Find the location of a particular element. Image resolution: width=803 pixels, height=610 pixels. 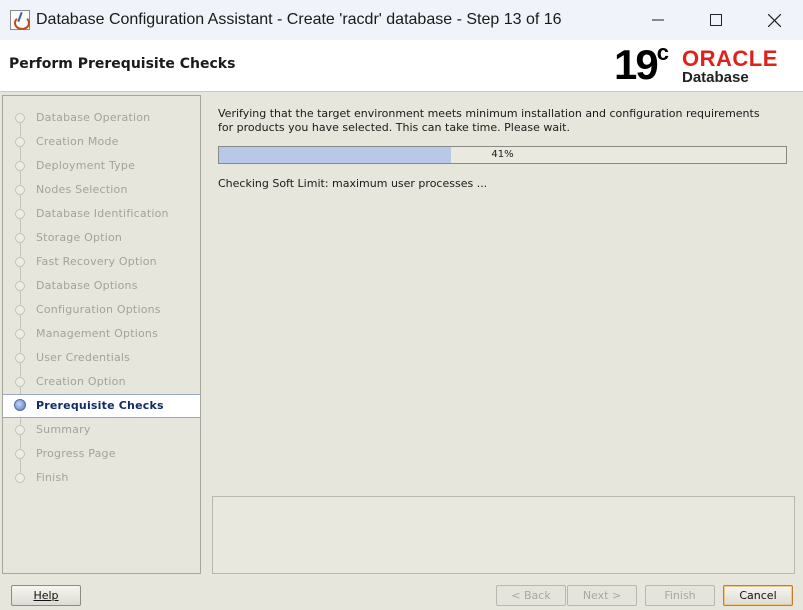

step-management-options: Management Options is located at coordinates (101, 334).